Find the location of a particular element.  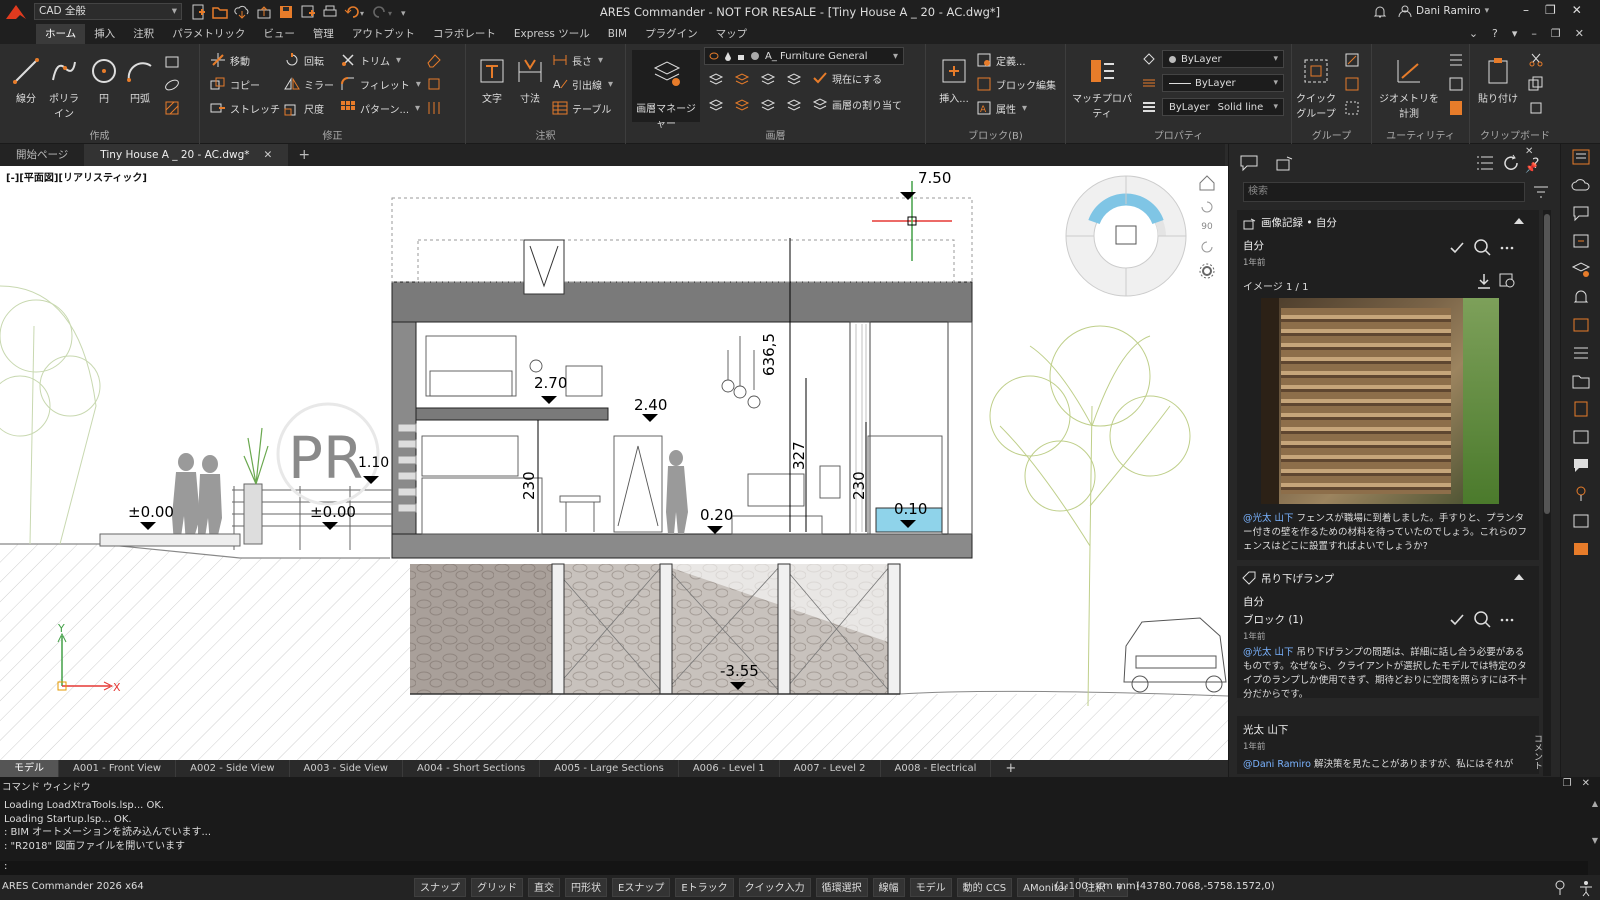

attribute-button: A 属性 ▾ is located at coordinates (1001, 108).